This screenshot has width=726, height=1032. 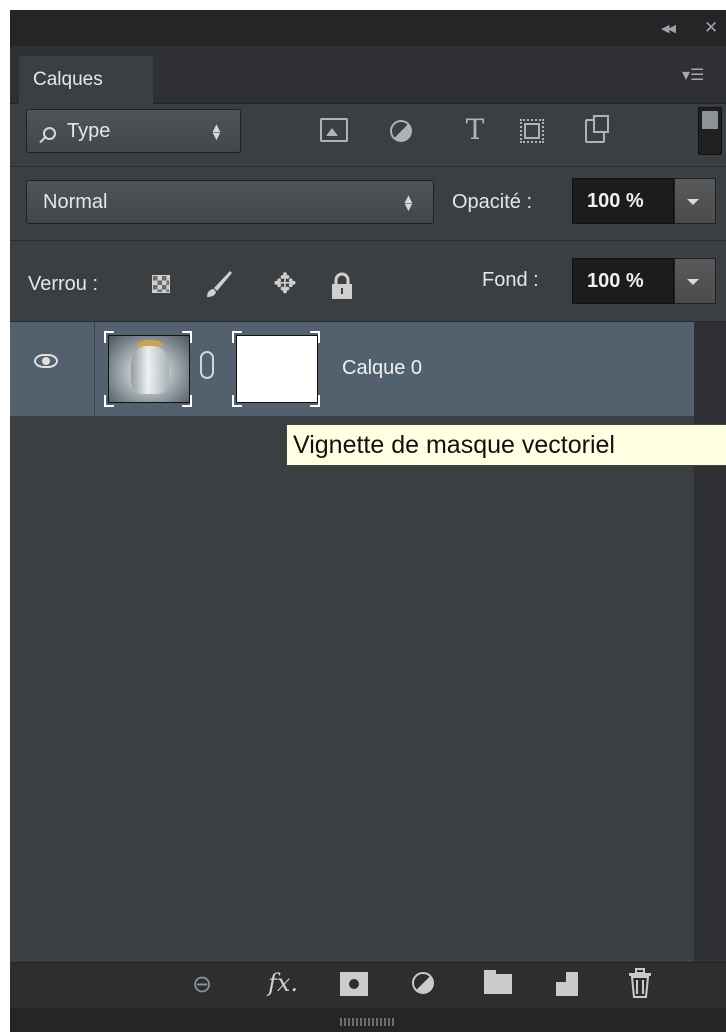 What do you see at coordinates (86, 80) in the screenshot?
I see `tab-calques: Calques` at bounding box center [86, 80].